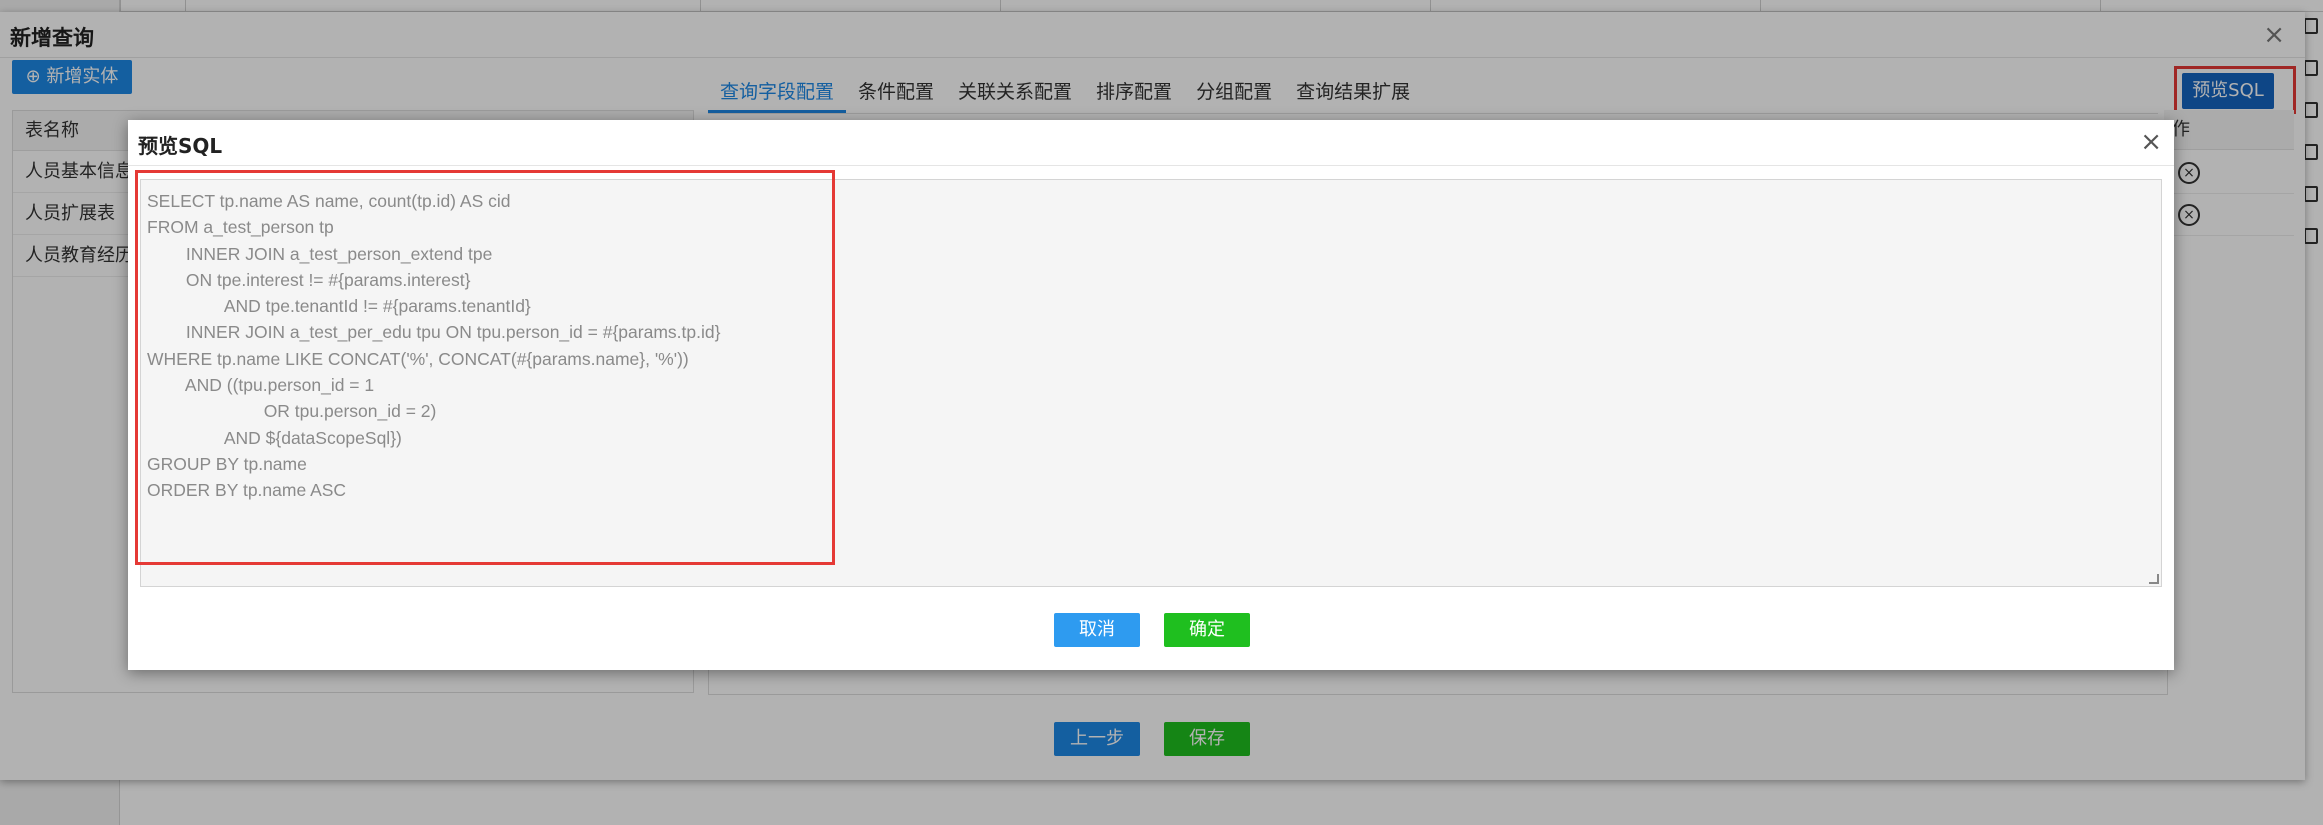 The image size is (2323, 825). What do you see at coordinates (180, 146) in the screenshot?
I see `modal-title: 预览SQL` at bounding box center [180, 146].